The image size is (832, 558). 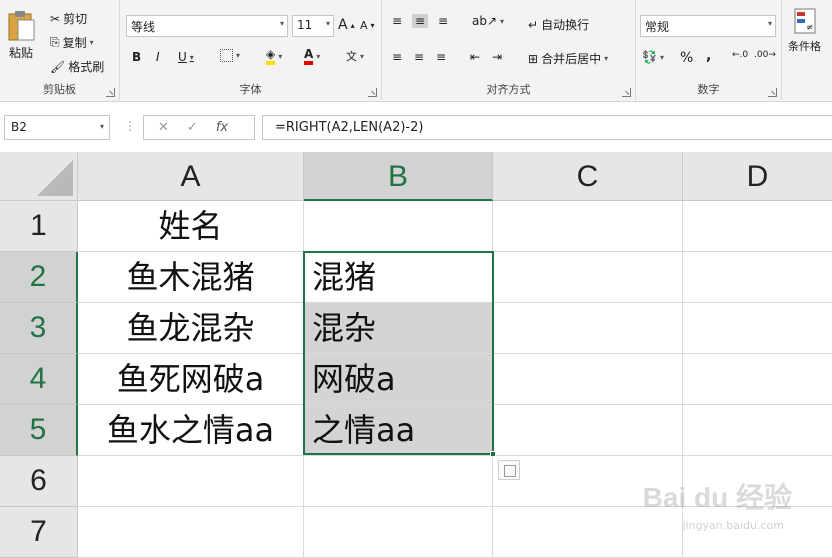 I want to click on row-header-3: 3, so click(x=39, y=328).